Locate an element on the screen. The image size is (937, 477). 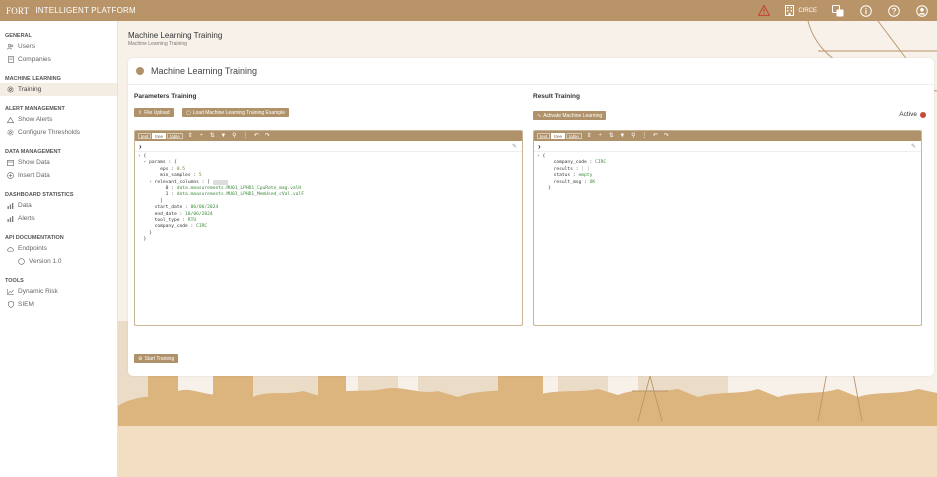
shield-icon is located at coordinates (10, 304).